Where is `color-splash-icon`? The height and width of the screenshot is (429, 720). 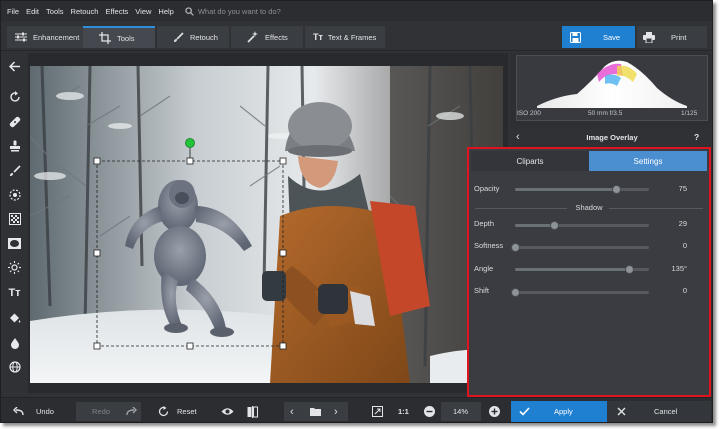 color-splash-icon is located at coordinates (14, 342).